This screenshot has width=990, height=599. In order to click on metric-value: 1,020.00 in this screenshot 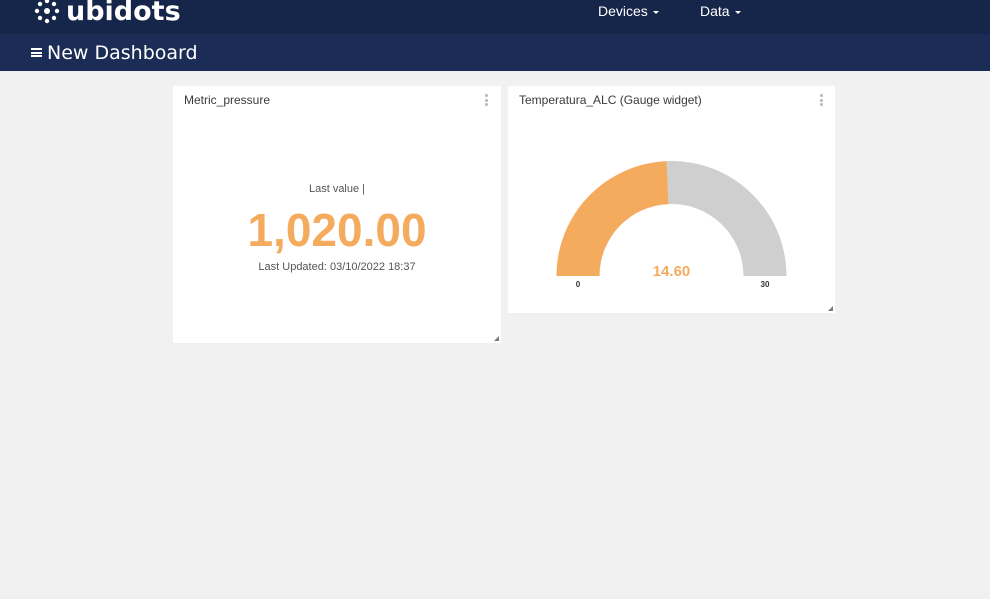, I will do `click(337, 230)`.